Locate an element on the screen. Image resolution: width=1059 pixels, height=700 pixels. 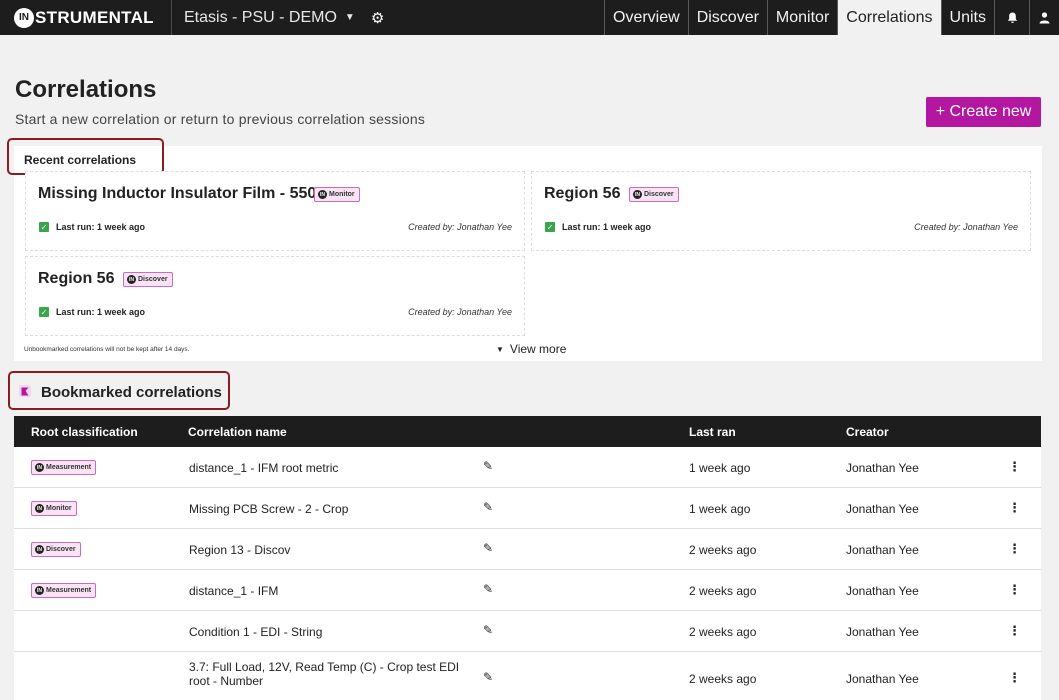
column-header-correlation-name: Correlation name is located at coordinates (237, 432).